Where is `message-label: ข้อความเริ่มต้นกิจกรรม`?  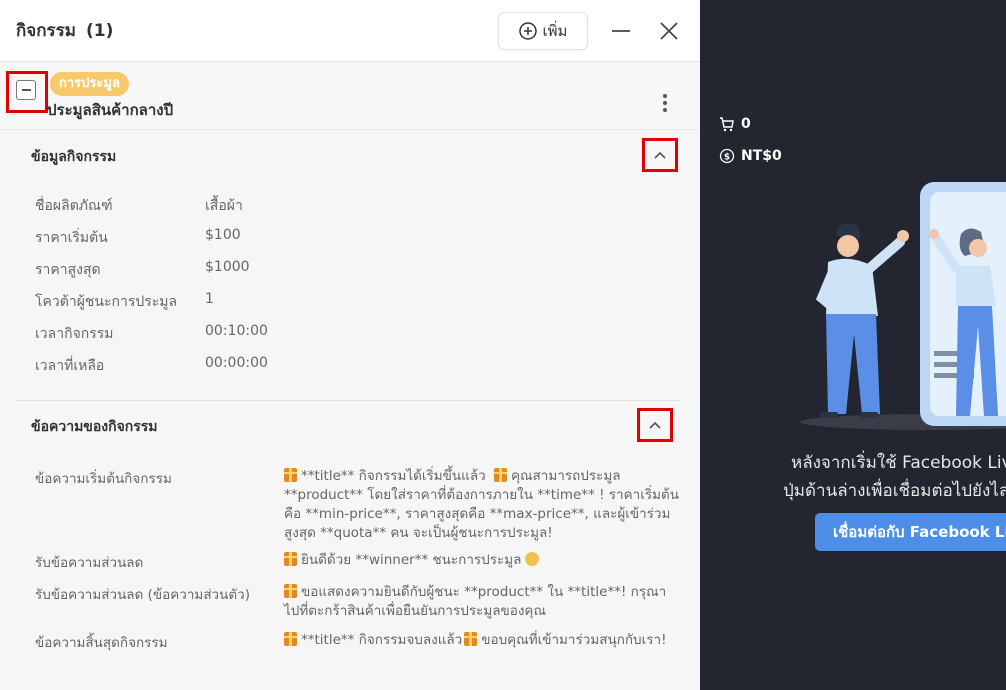
message-label: ข้อความเริ่มต้นกิจกรรม is located at coordinates (103, 479).